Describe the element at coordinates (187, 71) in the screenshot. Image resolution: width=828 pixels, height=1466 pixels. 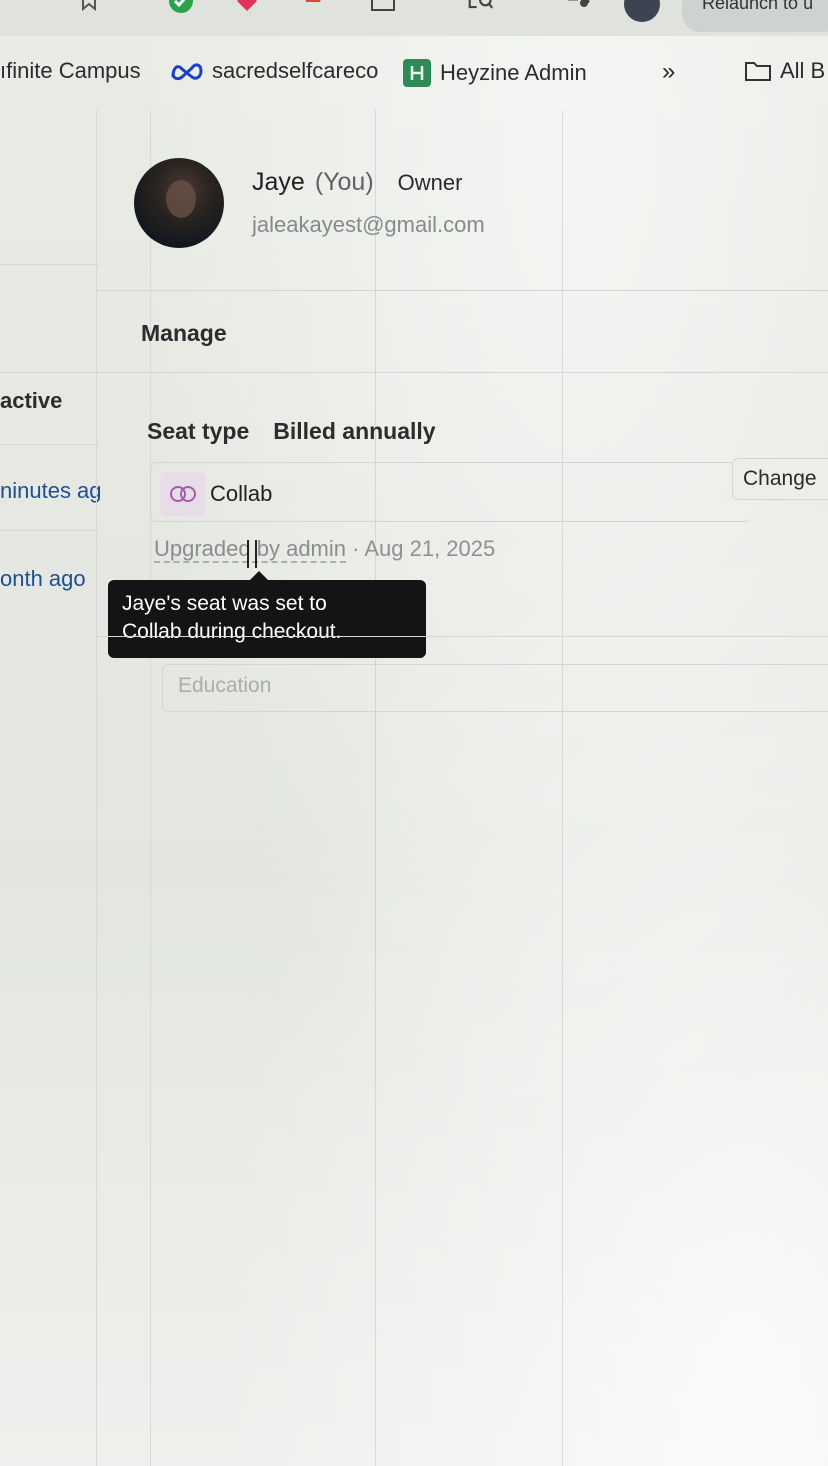
I see `meta-icon` at that location.